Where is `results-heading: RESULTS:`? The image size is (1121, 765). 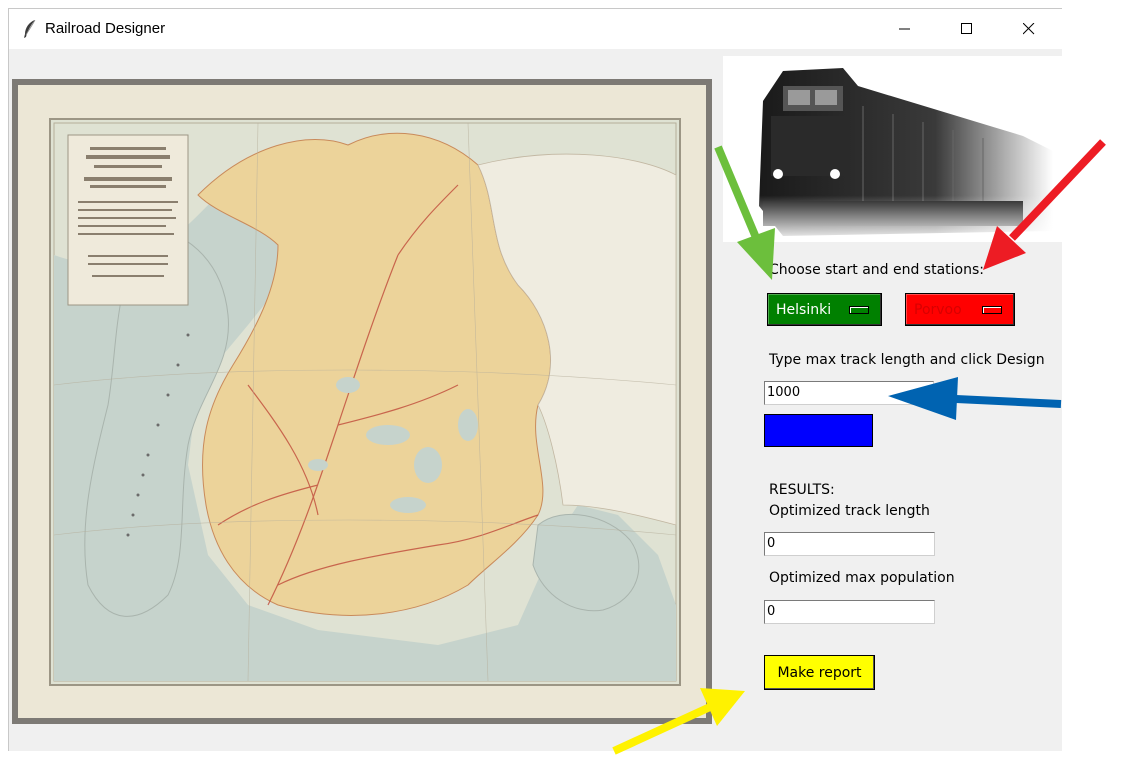
results-heading: RESULTS: is located at coordinates (802, 490).